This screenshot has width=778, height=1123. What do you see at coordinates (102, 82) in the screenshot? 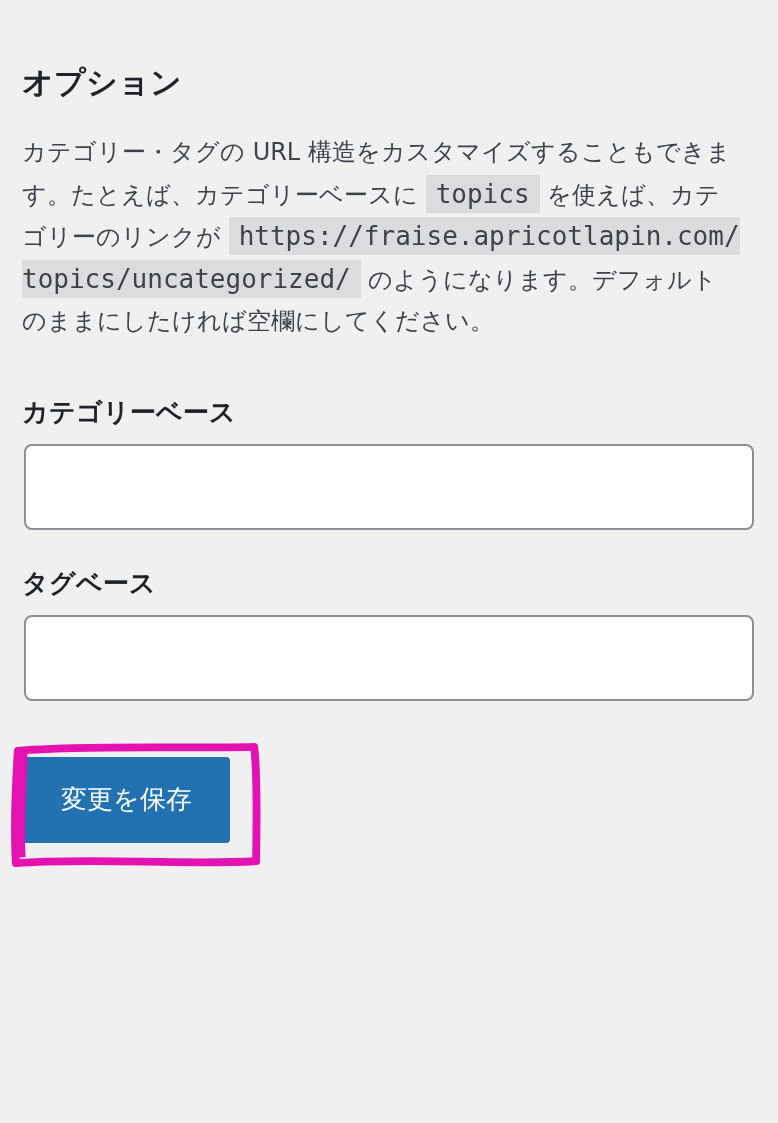
I see `section-title: オプション` at bounding box center [102, 82].